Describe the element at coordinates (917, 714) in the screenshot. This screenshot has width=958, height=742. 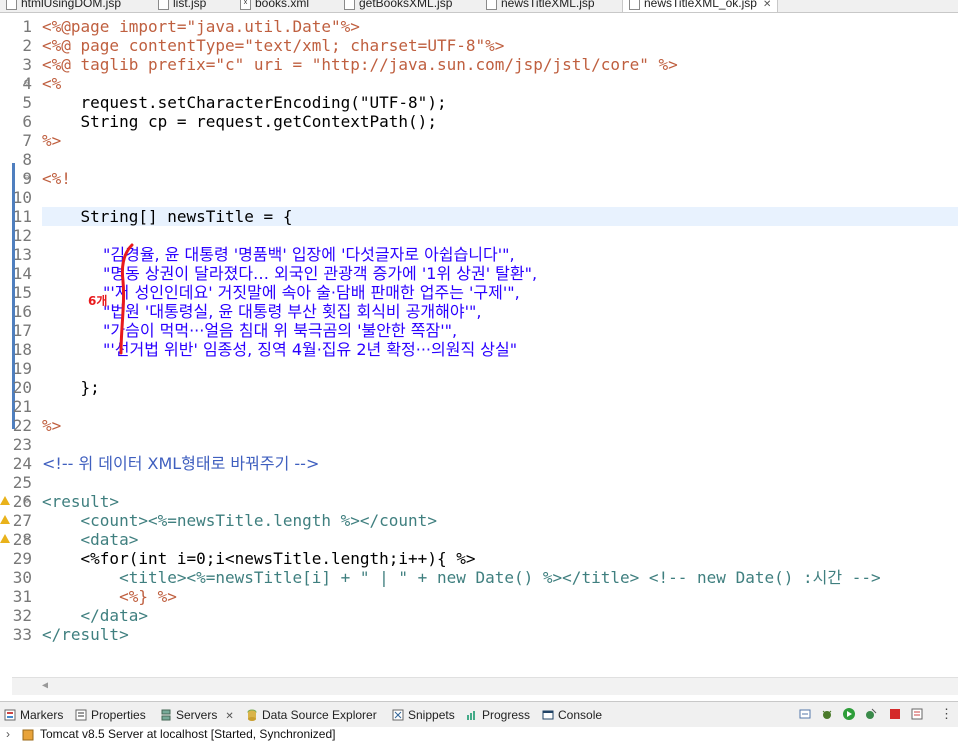
I see `publish-icon` at that location.